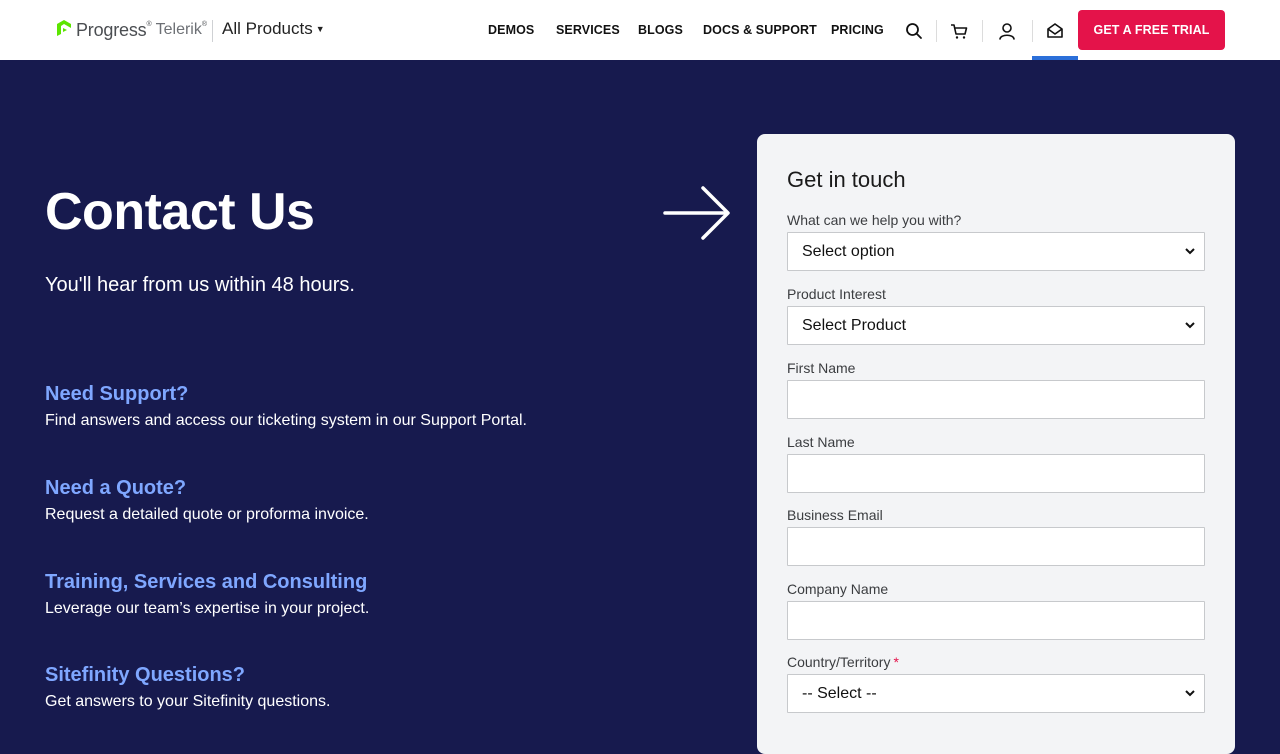 This screenshot has height=754, width=1280. What do you see at coordinates (1055, 58) in the screenshot?
I see `active-nav-indicator` at bounding box center [1055, 58].